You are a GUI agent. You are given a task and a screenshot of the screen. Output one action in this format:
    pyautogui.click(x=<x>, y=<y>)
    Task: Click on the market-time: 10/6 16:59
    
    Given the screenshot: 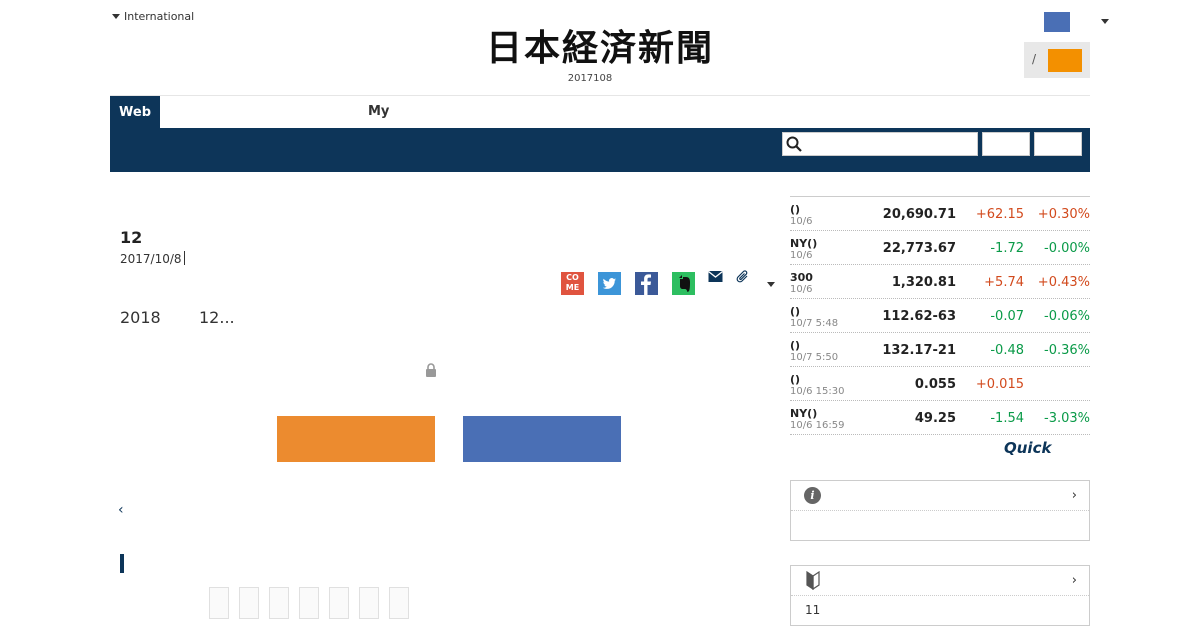 What is the action you would take?
    pyautogui.click(x=817, y=425)
    